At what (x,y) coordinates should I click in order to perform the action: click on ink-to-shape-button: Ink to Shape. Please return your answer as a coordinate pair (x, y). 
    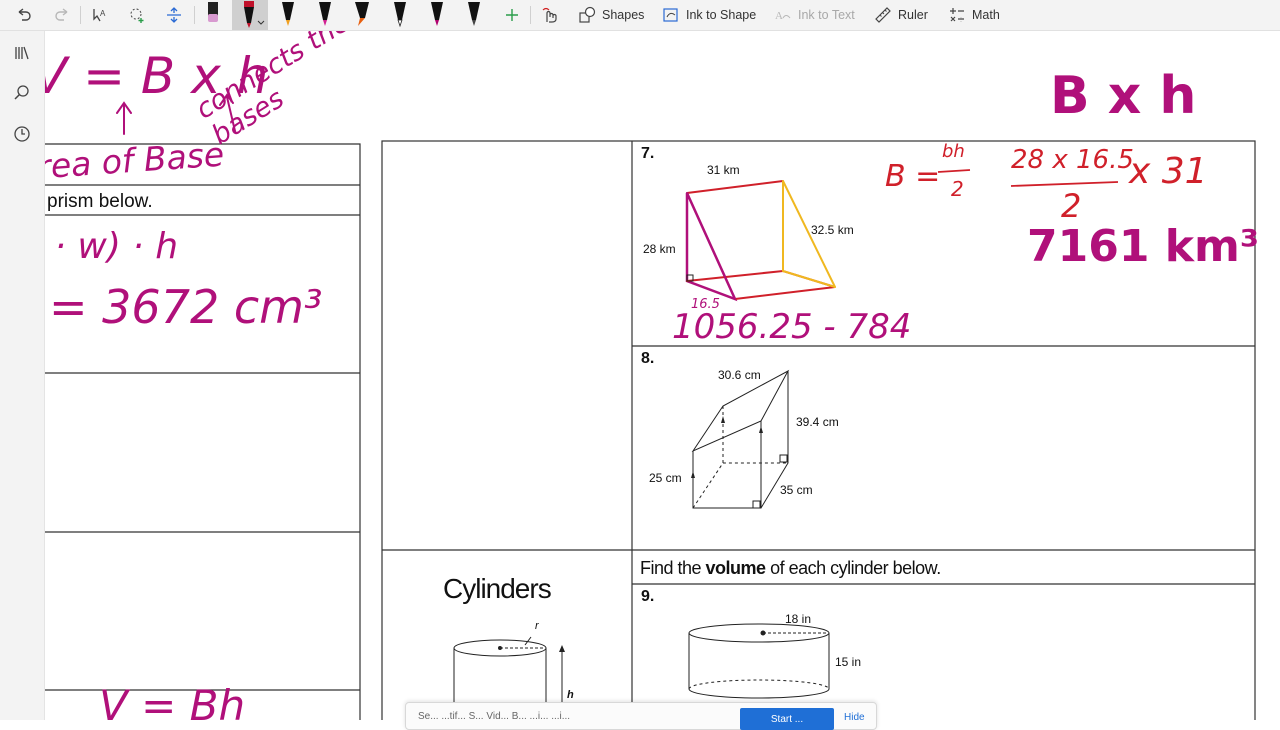
    Looking at the image, I should click on (709, 15).